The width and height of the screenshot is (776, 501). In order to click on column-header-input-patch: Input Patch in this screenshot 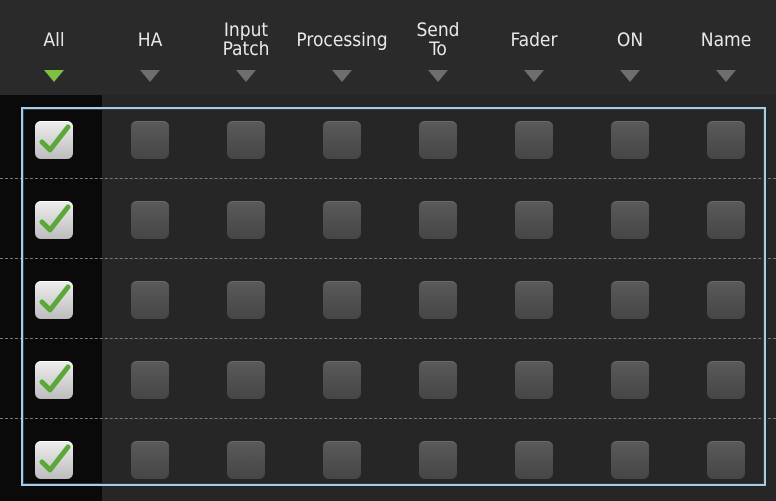, I will do `click(246, 47)`.